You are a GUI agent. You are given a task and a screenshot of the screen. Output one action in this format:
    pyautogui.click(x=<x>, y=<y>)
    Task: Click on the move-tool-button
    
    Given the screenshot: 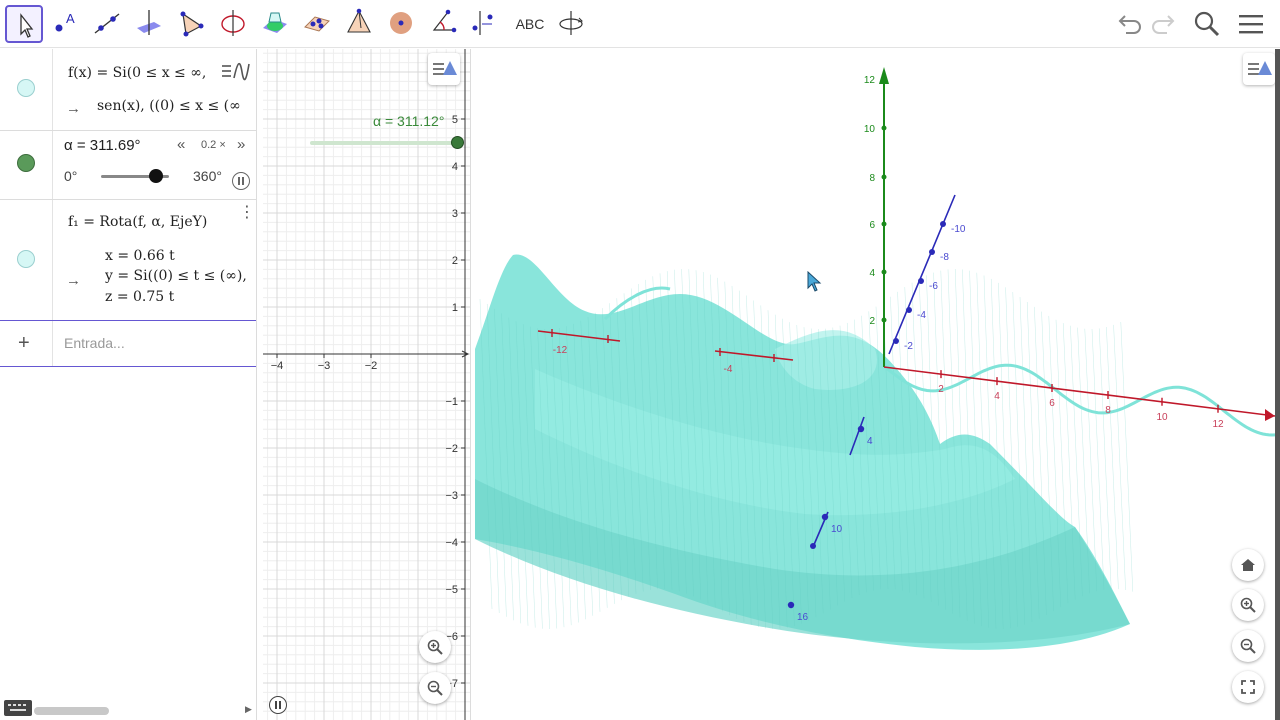 What is the action you would take?
    pyautogui.click(x=24, y=24)
    